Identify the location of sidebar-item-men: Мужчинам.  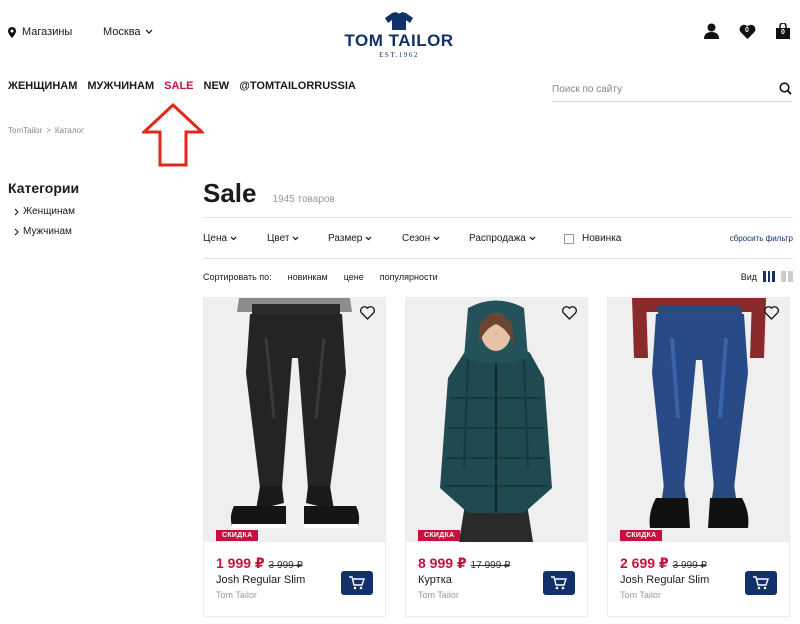
(46, 231).